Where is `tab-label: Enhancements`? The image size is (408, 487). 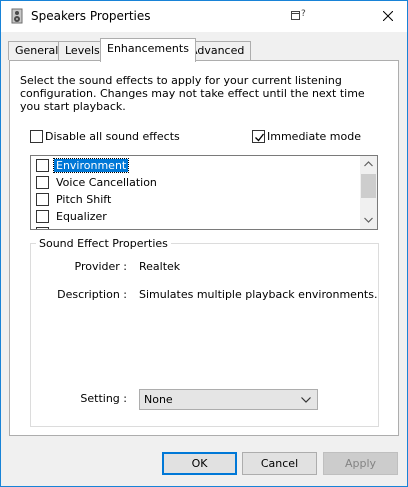
tab-label: Enhancements is located at coordinates (148, 48).